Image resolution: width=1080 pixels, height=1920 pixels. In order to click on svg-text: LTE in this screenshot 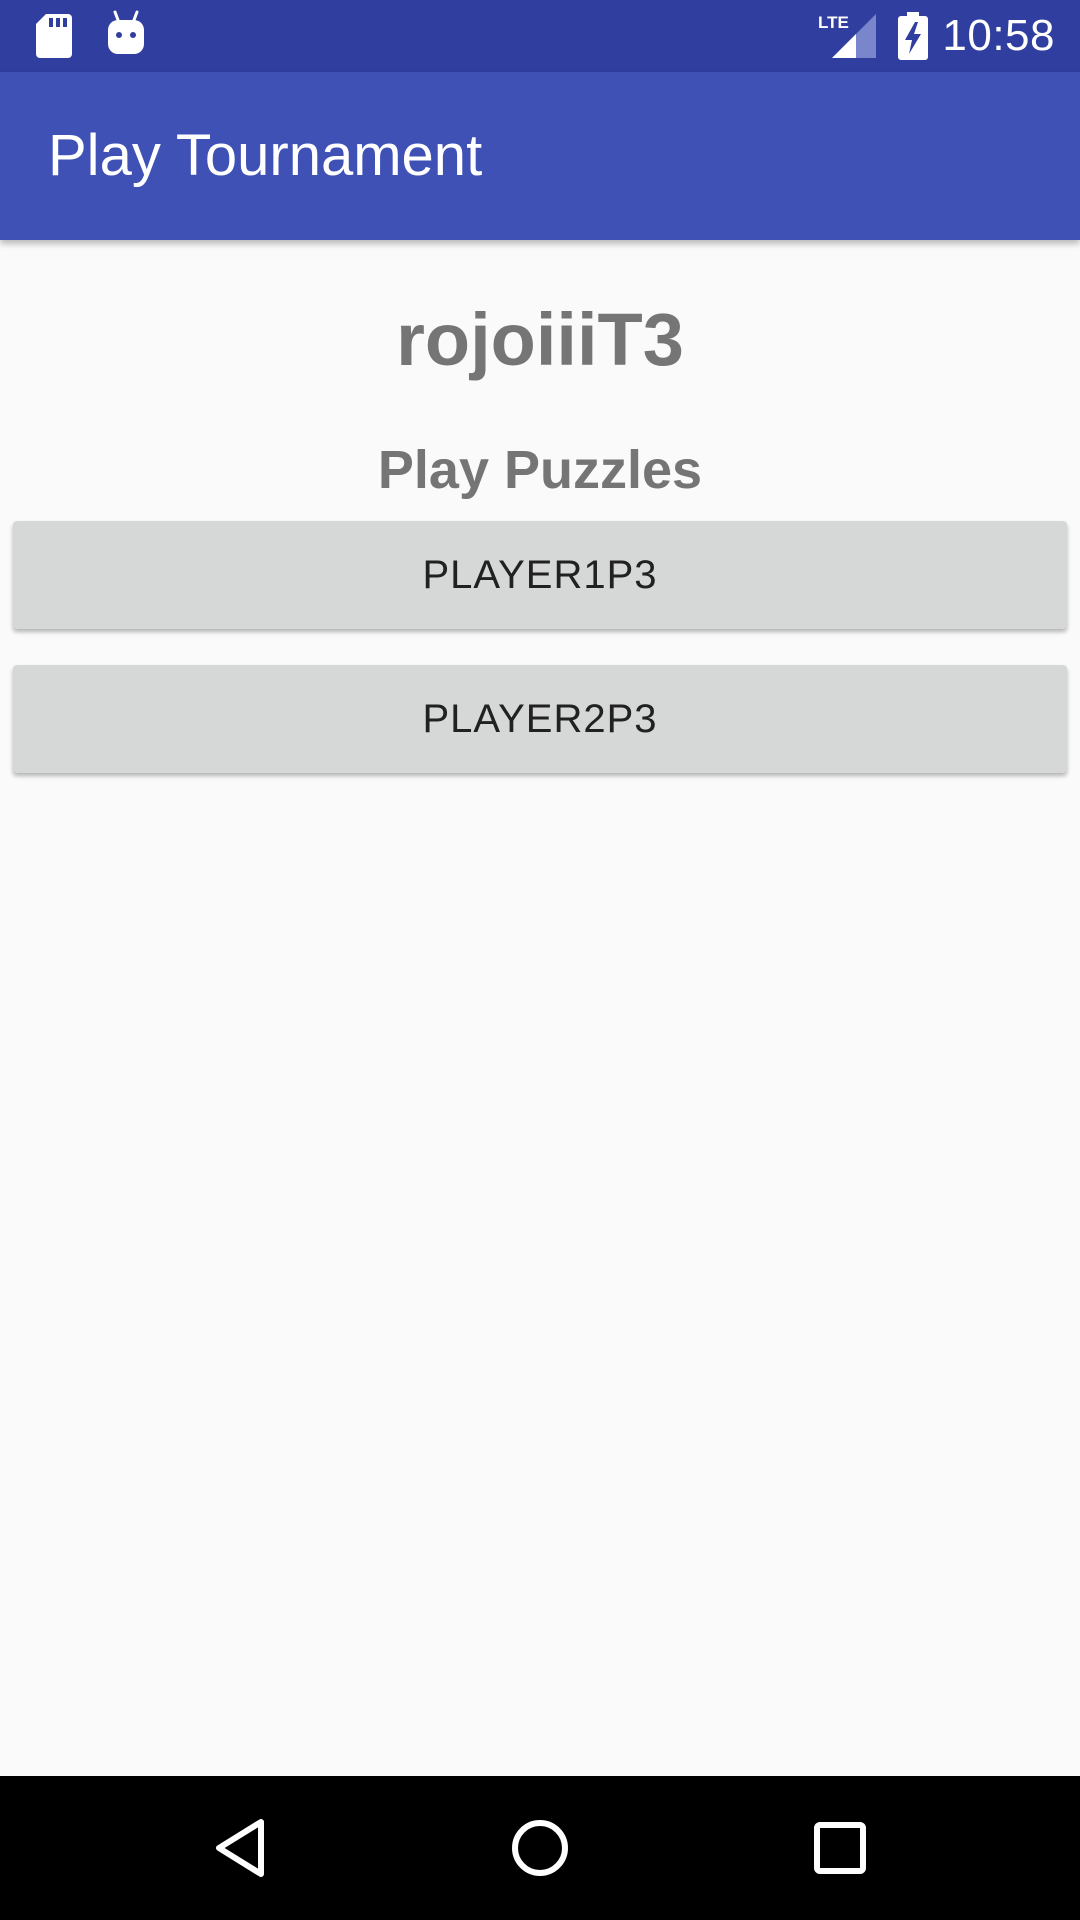, I will do `click(833, 22)`.